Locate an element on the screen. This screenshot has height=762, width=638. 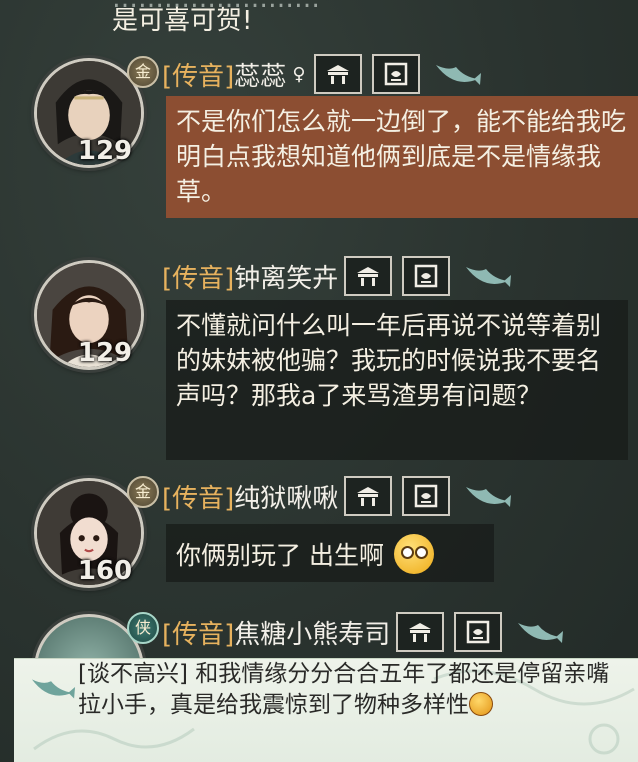
username: 蕊蕊 is located at coordinates (260, 74).